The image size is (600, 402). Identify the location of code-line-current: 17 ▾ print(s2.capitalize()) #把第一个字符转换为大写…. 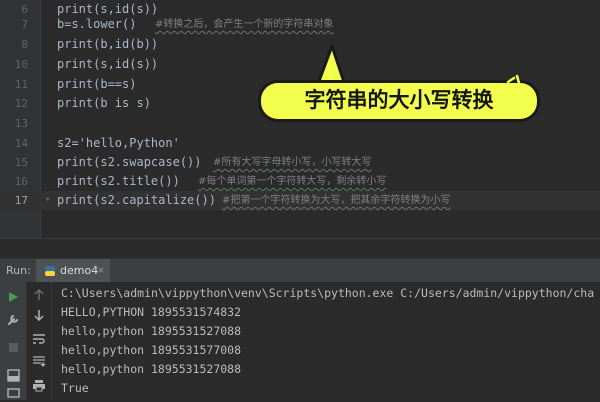
(300, 200).